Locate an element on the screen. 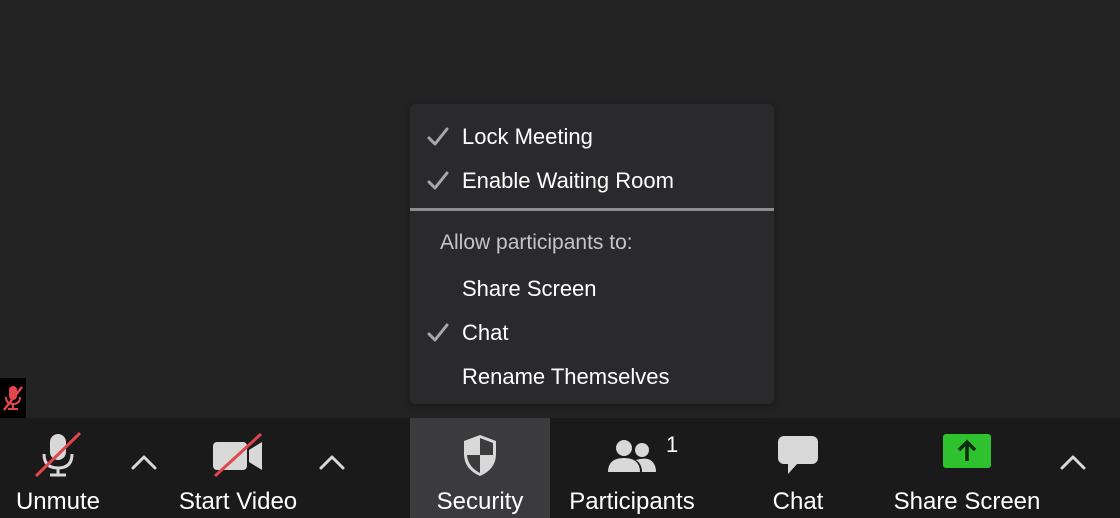 The image size is (1120, 518). menu-divider is located at coordinates (592, 209).